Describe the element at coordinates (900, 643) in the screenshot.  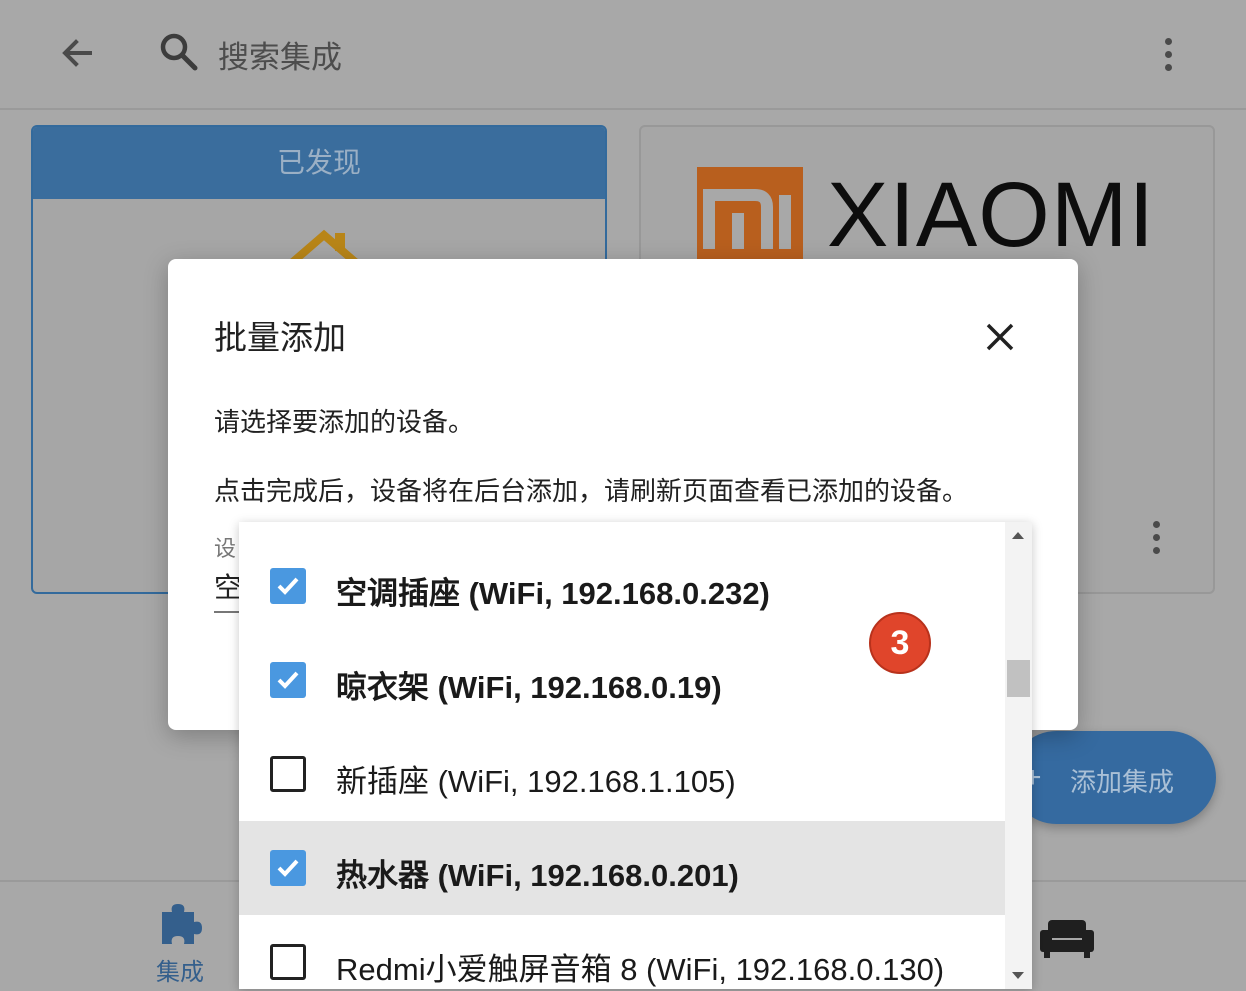
I see `step-number-badge: 3` at that location.